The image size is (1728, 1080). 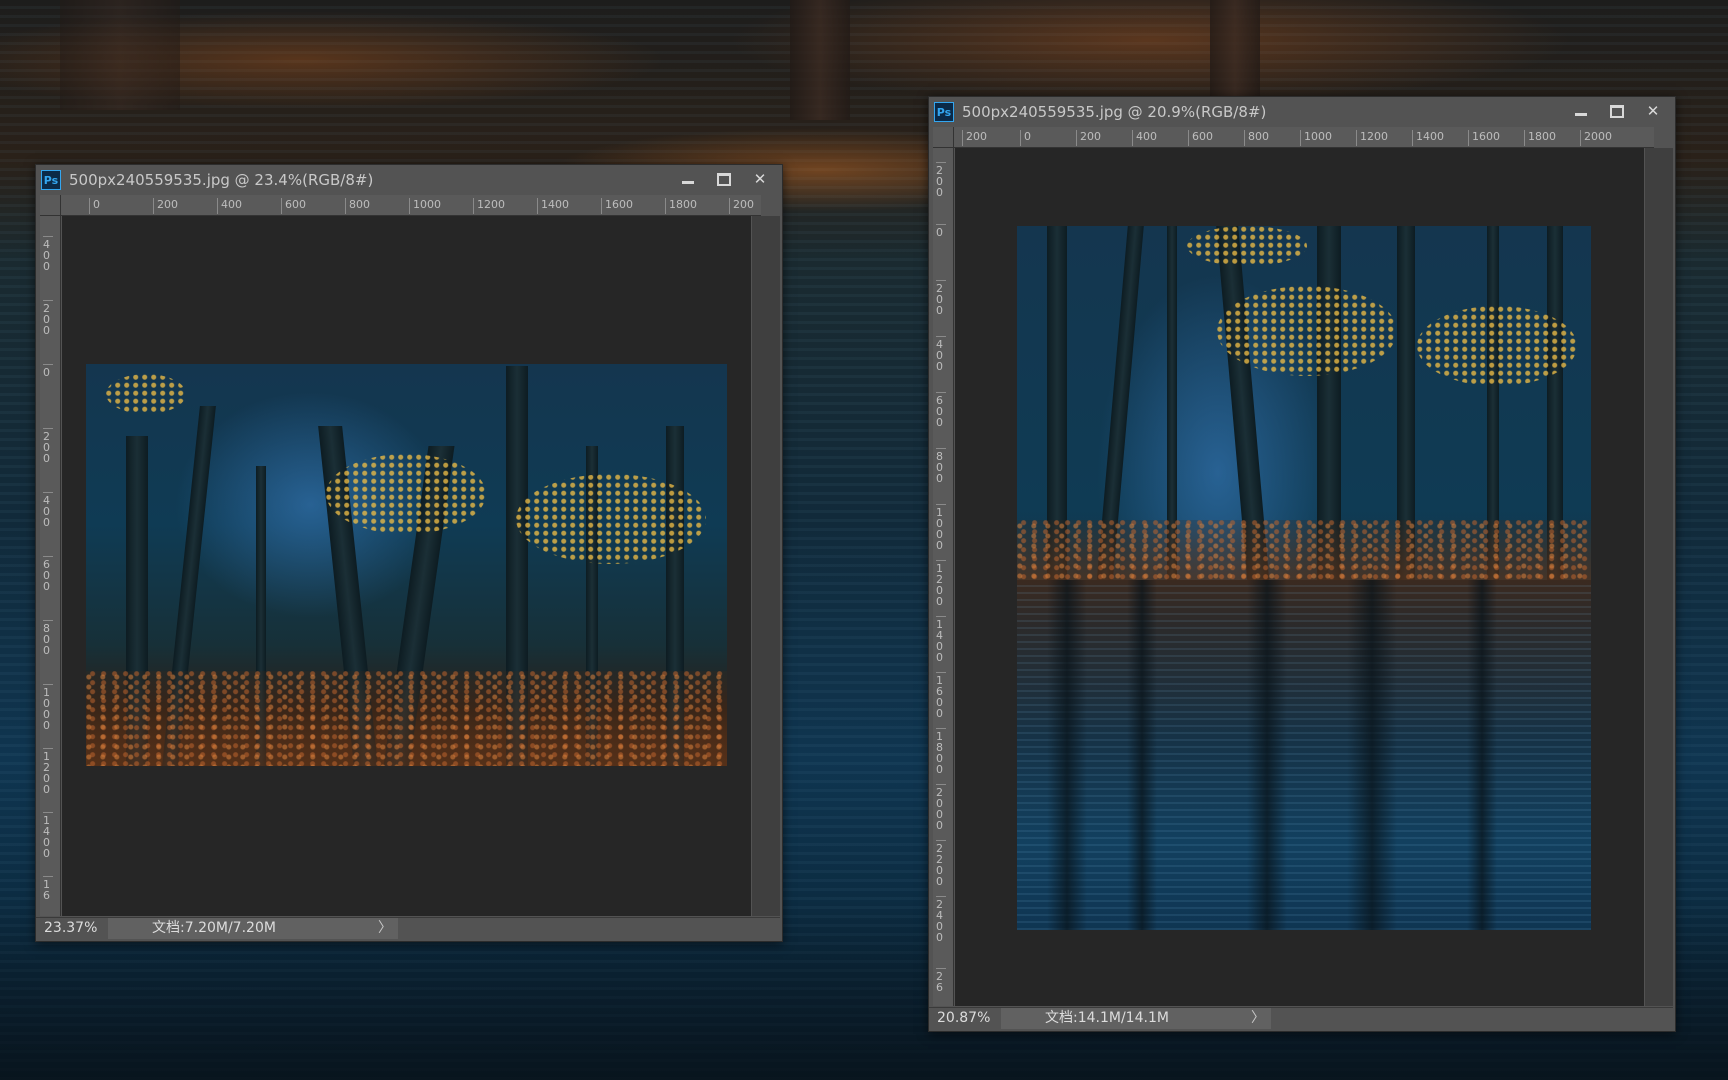 What do you see at coordinates (409, 180) in the screenshot?
I see `title-bar: Ps 500px240559535.jpg @ 23.4%(RGB/8#) ✕` at bounding box center [409, 180].